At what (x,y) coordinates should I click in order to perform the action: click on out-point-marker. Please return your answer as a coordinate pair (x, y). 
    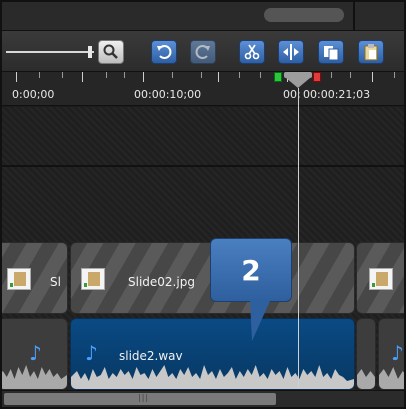
    Looking at the image, I should click on (317, 77).